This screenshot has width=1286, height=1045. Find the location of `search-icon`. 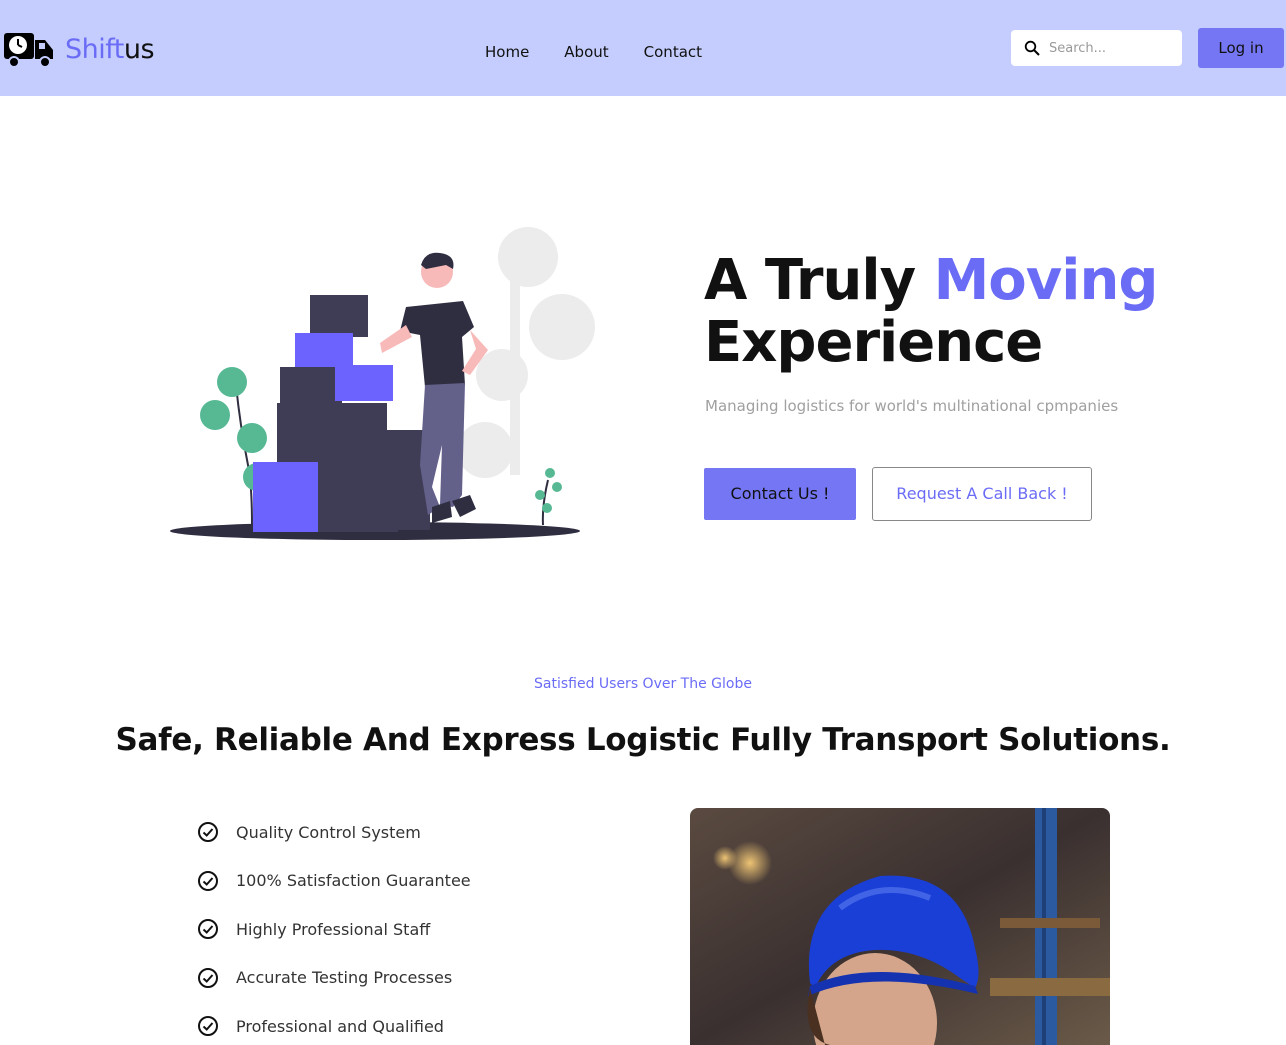

search-icon is located at coordinates (1032, 48).